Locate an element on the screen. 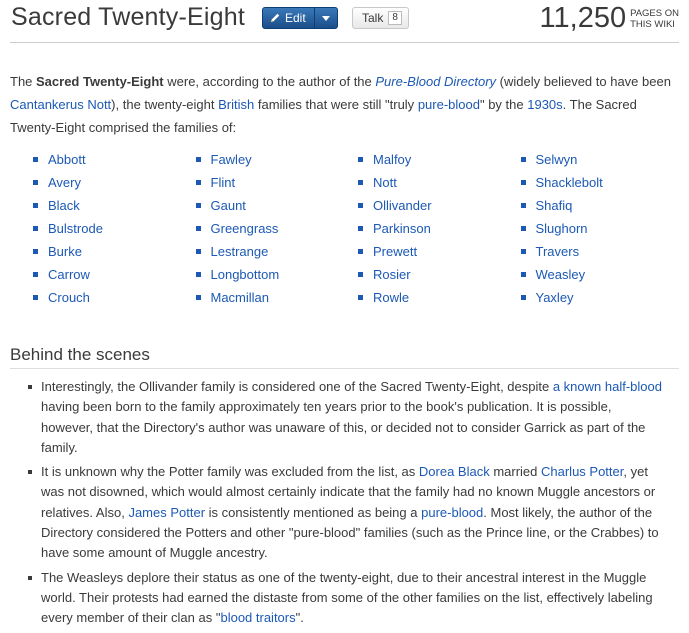 This screenshot has height=633, width=689. edit-dropdown-button is located at coordinates (326, 18).